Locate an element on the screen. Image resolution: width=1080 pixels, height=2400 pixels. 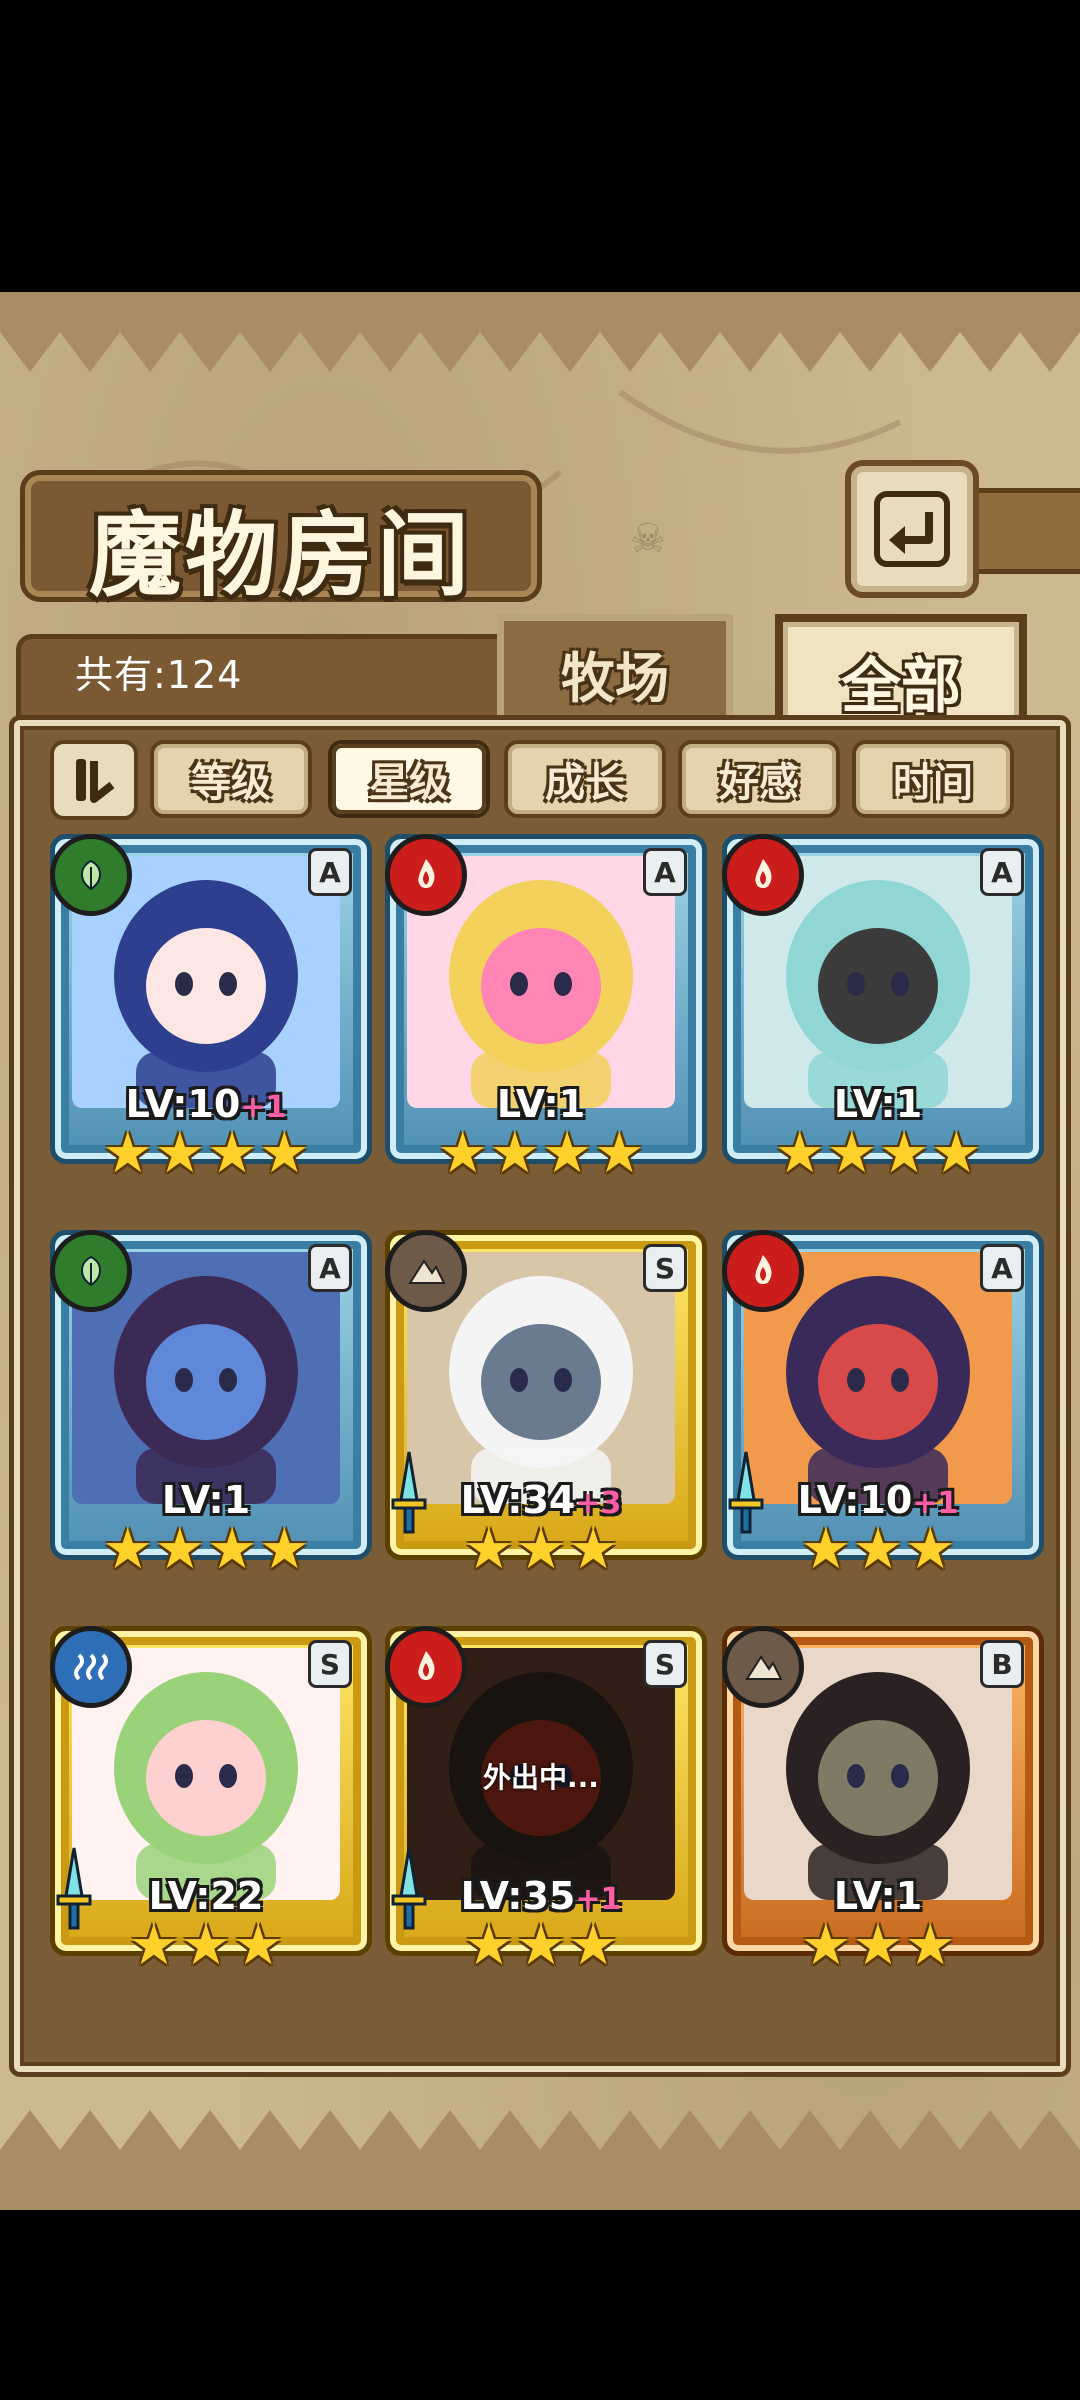
sort-toggle-icon is located at coordinates (95, 781).